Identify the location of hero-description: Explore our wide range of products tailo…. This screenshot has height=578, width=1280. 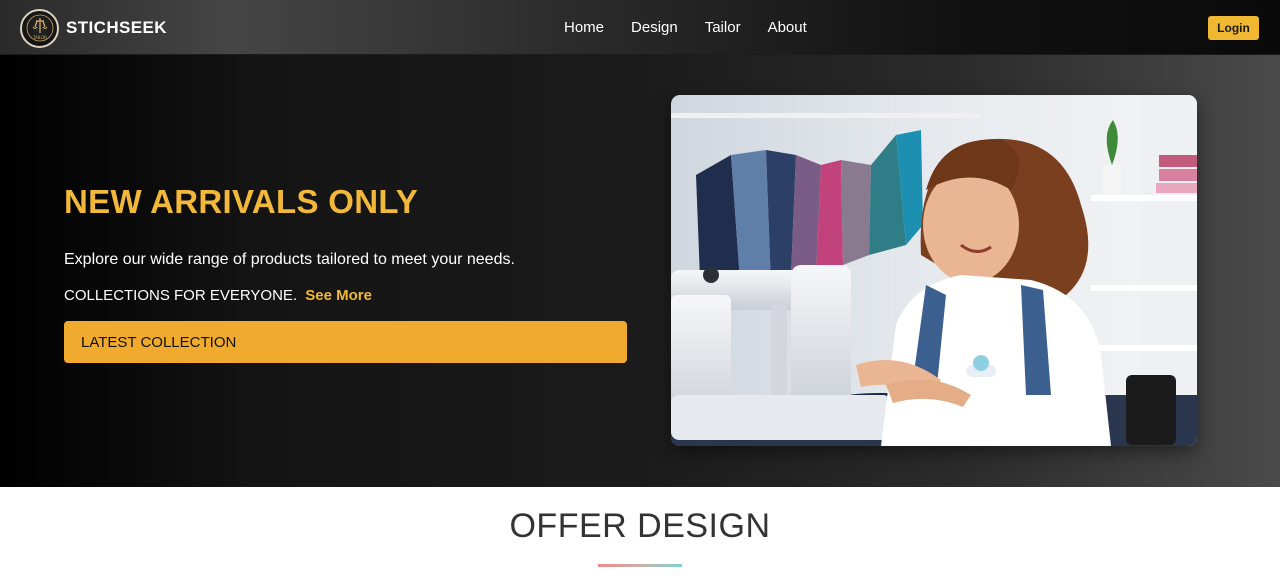
(289, 259).